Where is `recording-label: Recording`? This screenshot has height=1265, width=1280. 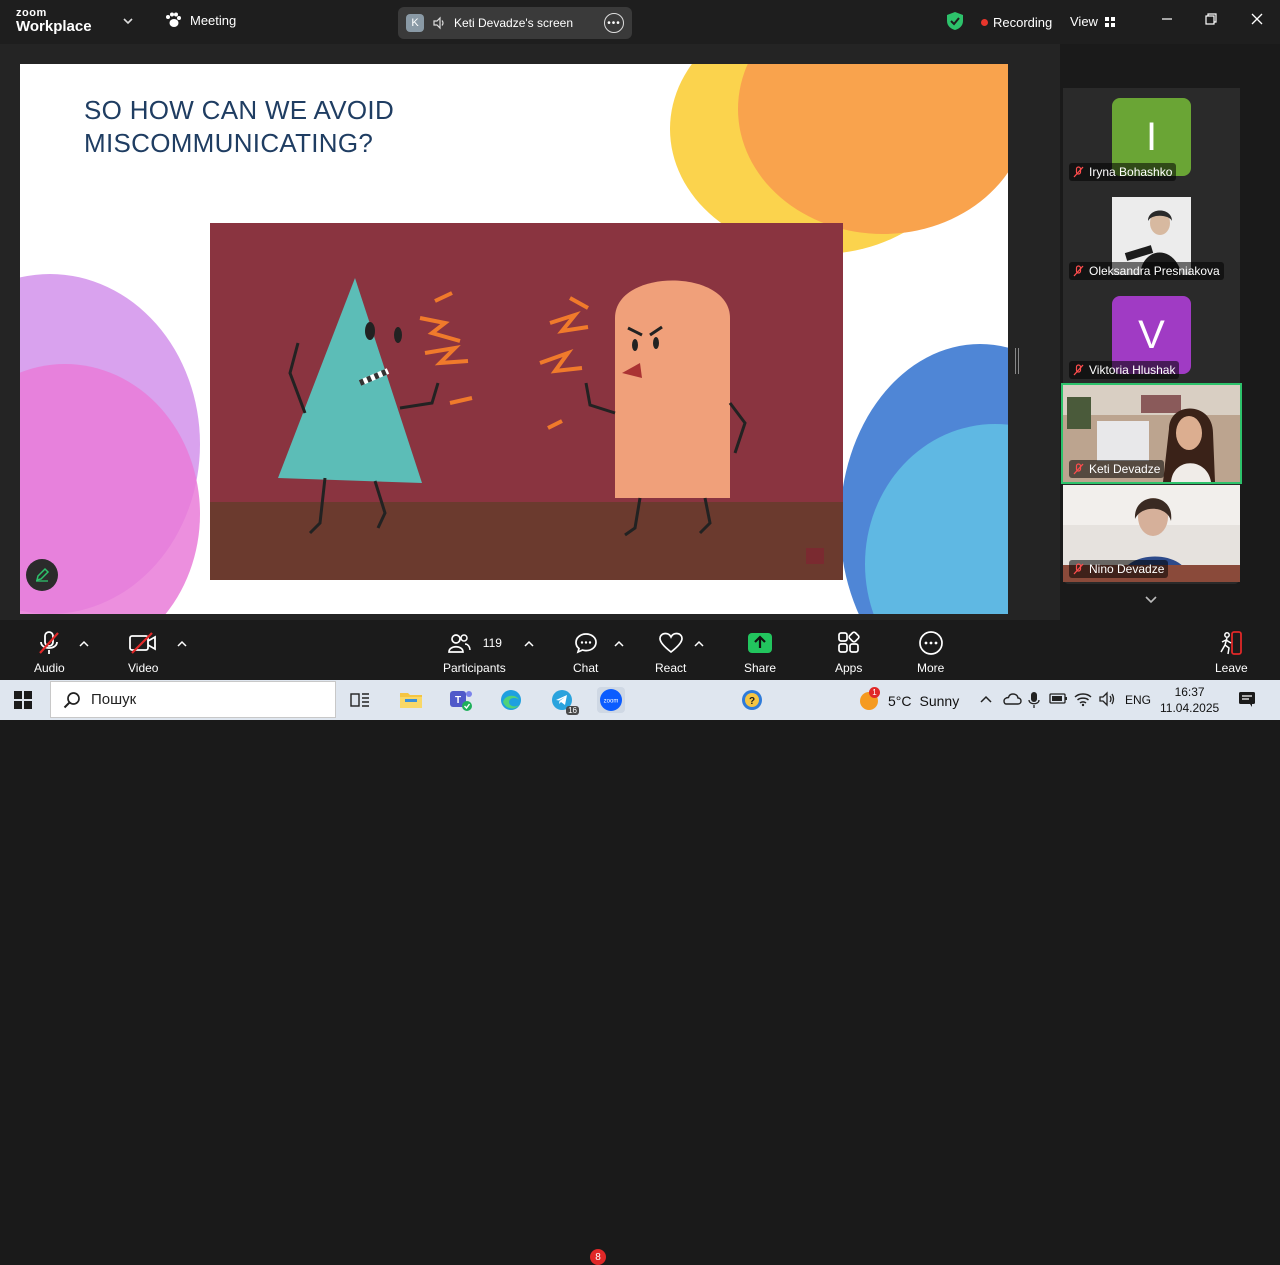
recording-label: Recording is located at coordinates (1023, 22).